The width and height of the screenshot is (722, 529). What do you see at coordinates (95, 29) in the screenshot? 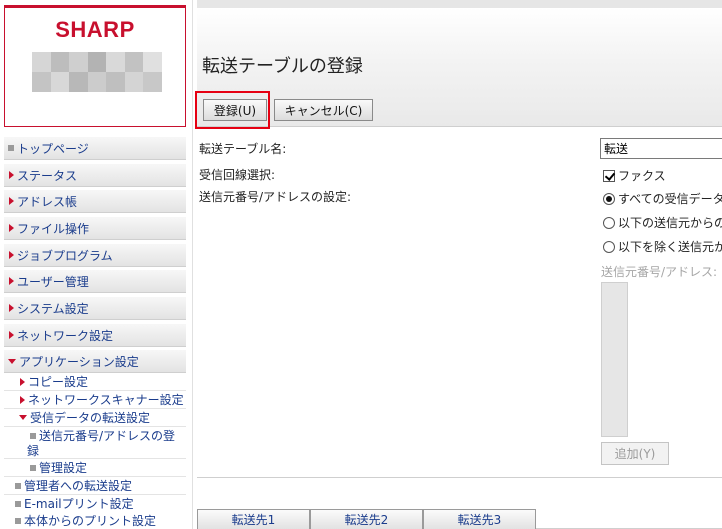
I see `sharp-logo: SHARP` at bounding box center [95, 29].